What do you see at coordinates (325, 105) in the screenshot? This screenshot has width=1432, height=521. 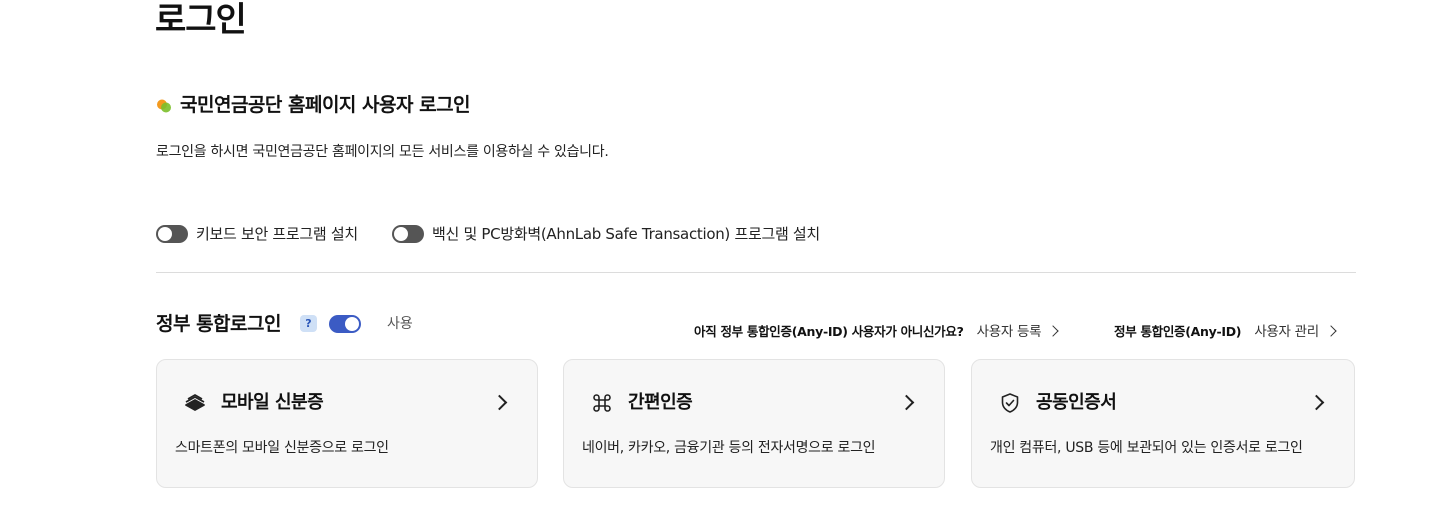 I see `section-title: 국민연금공단 홈페이지 사용자 로그인` at bounding box center [325, 105].